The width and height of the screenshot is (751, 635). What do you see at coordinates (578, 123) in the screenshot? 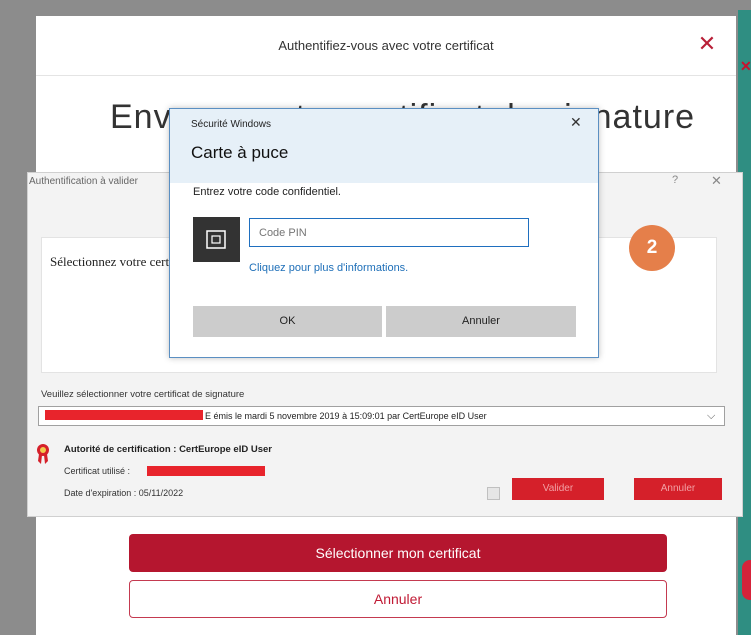
I see `windows-close-icon: ✕` at bounding box center [578, 123].